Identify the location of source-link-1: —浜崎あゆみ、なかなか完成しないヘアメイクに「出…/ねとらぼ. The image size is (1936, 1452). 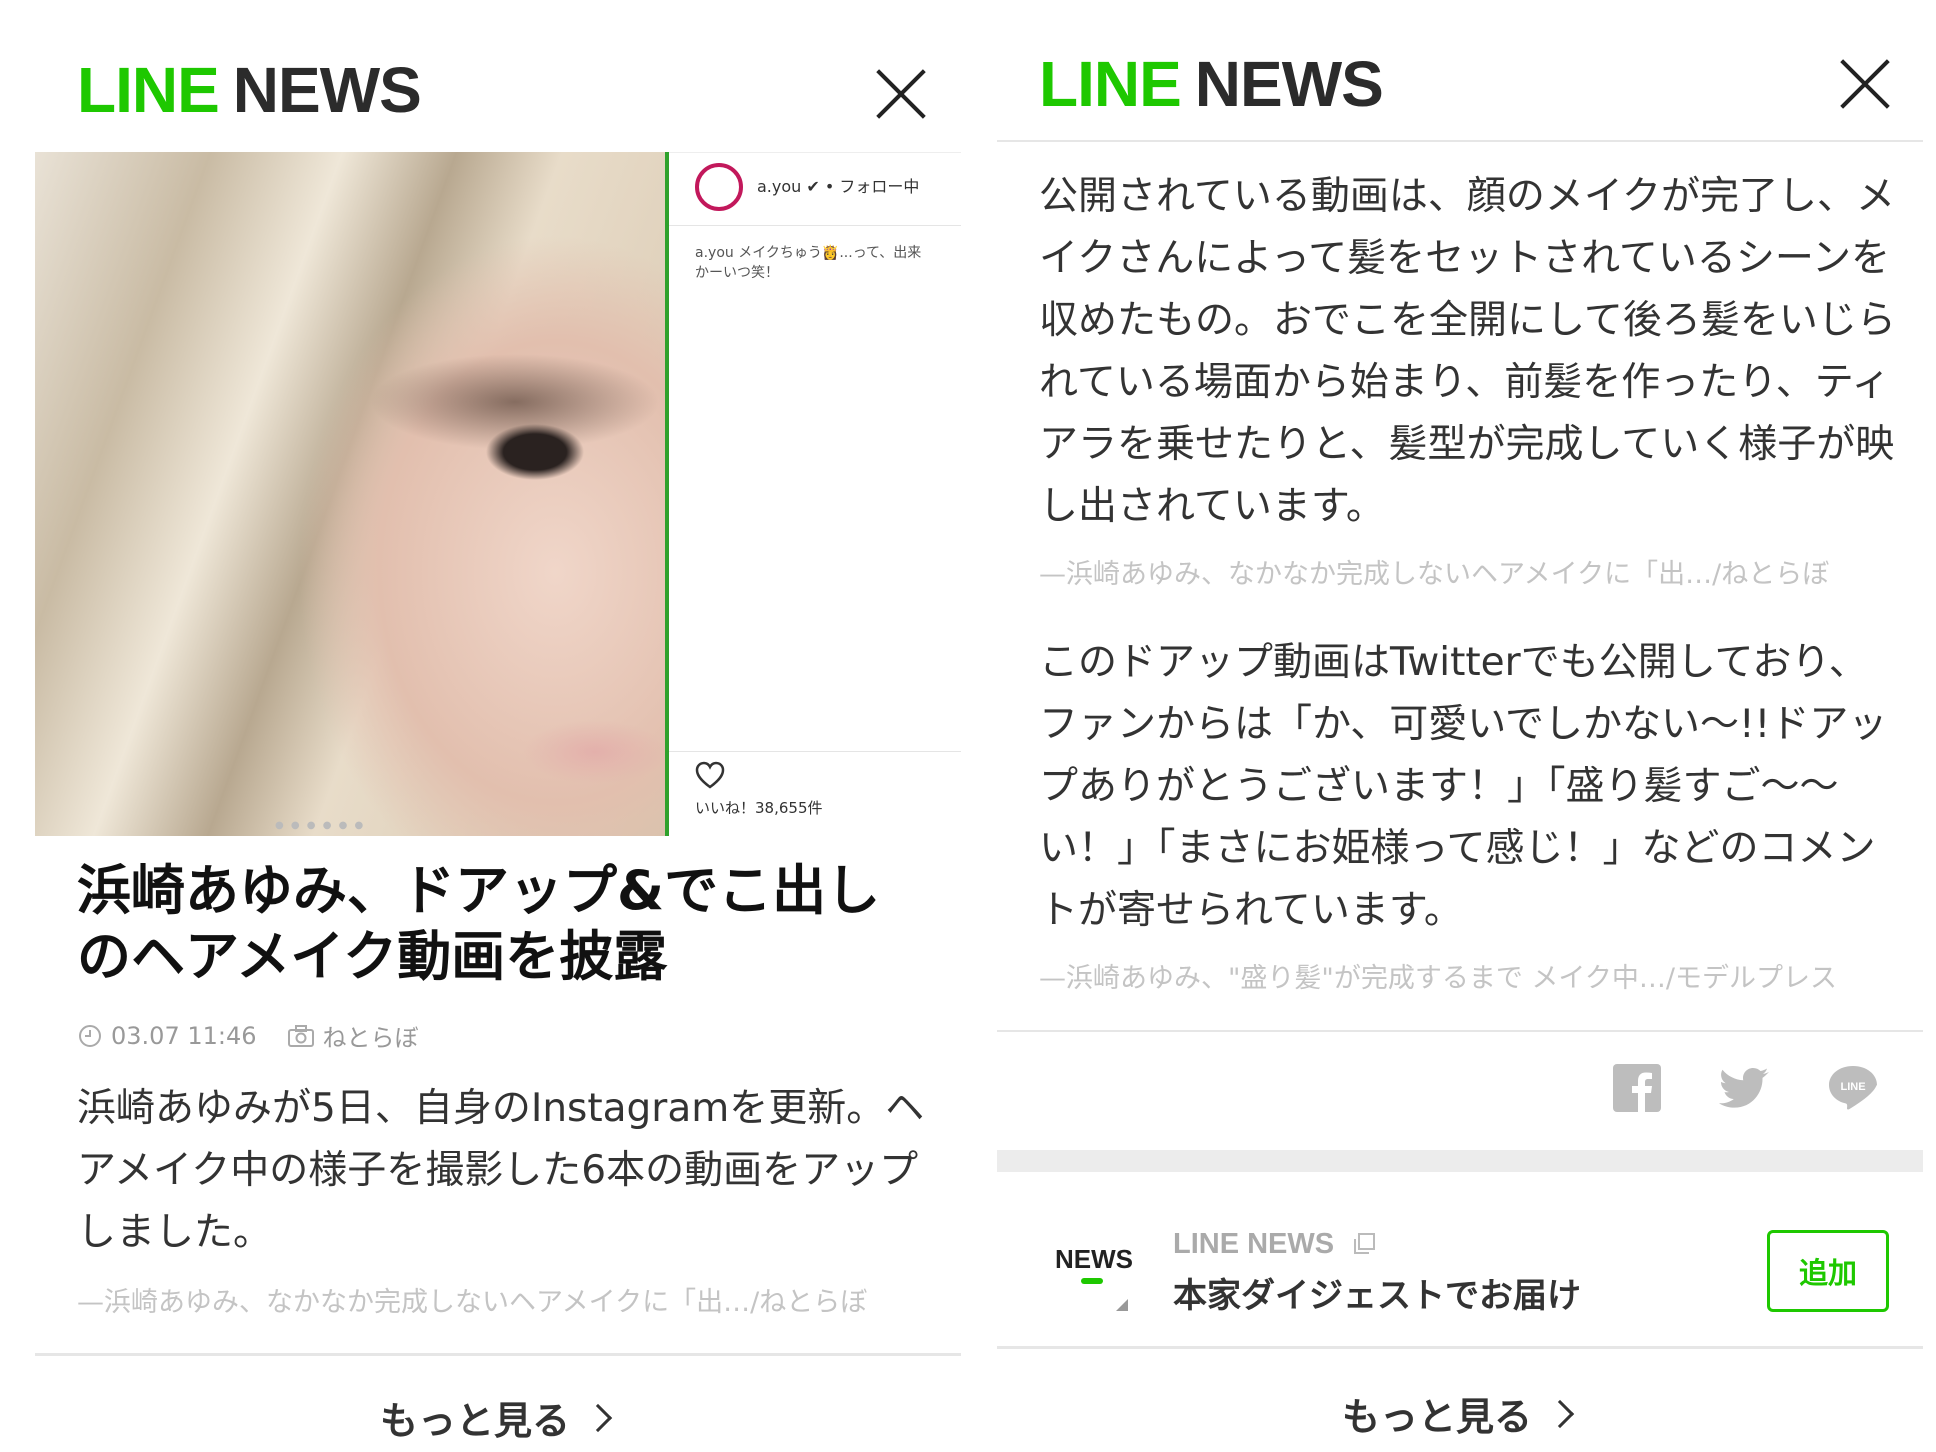
(1469, 571).